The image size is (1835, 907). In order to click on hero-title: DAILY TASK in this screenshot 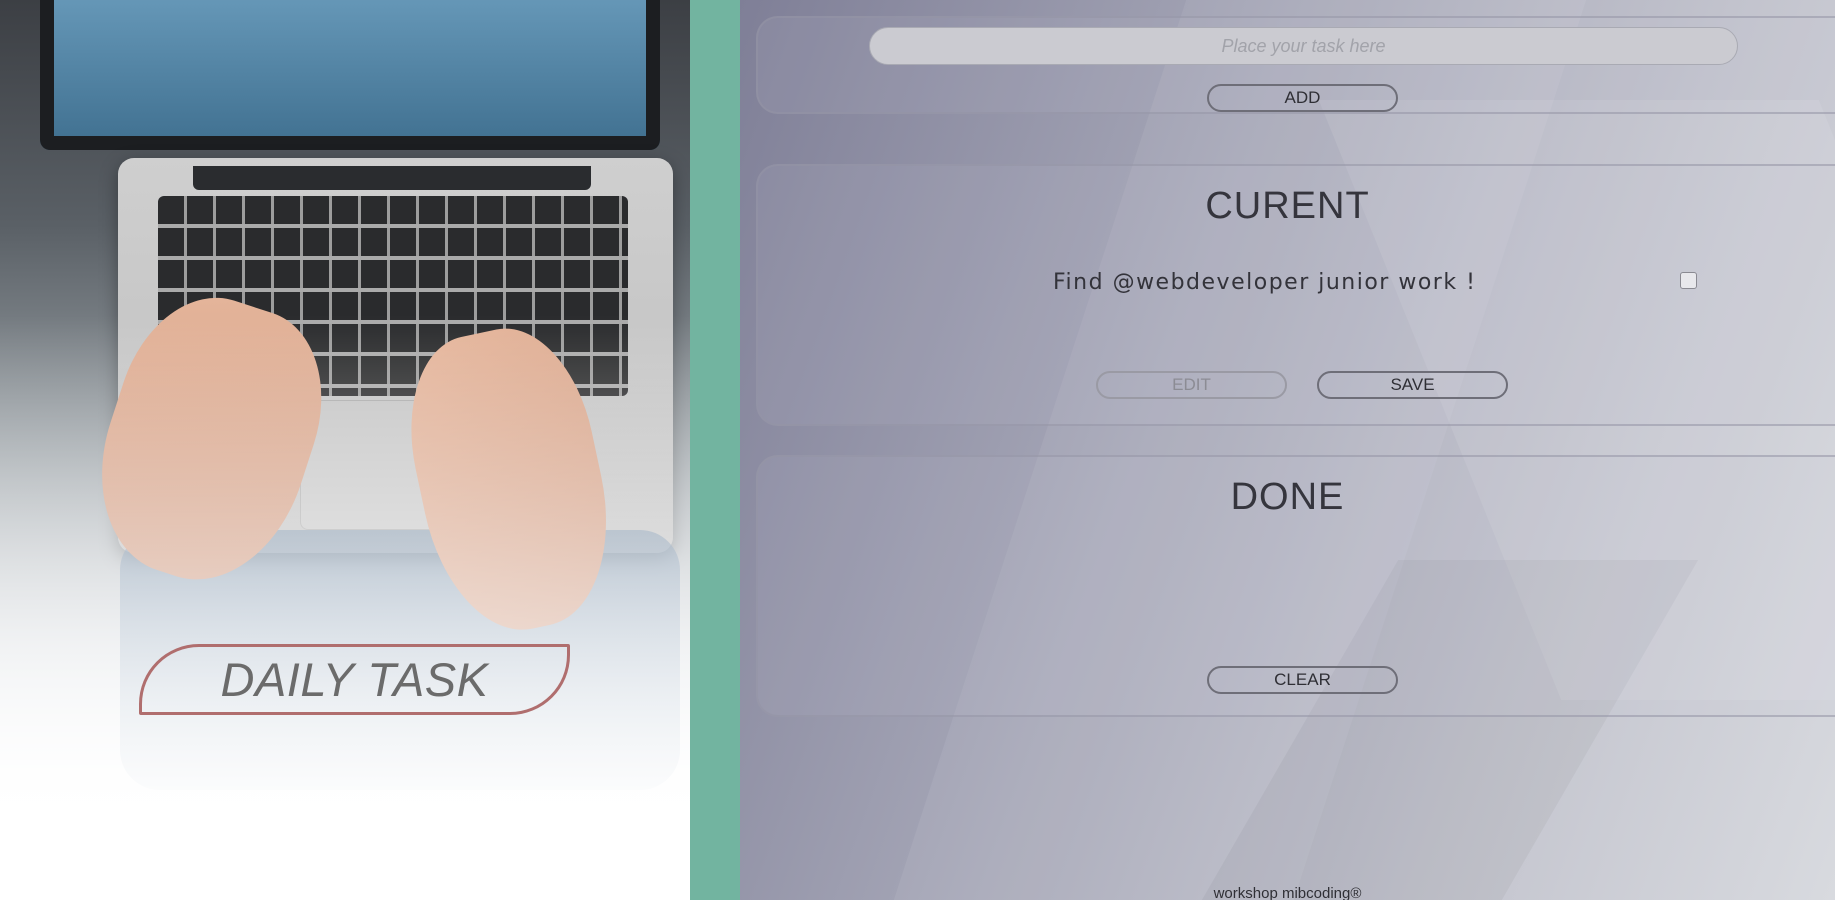, I will do `click(354, 679)`.